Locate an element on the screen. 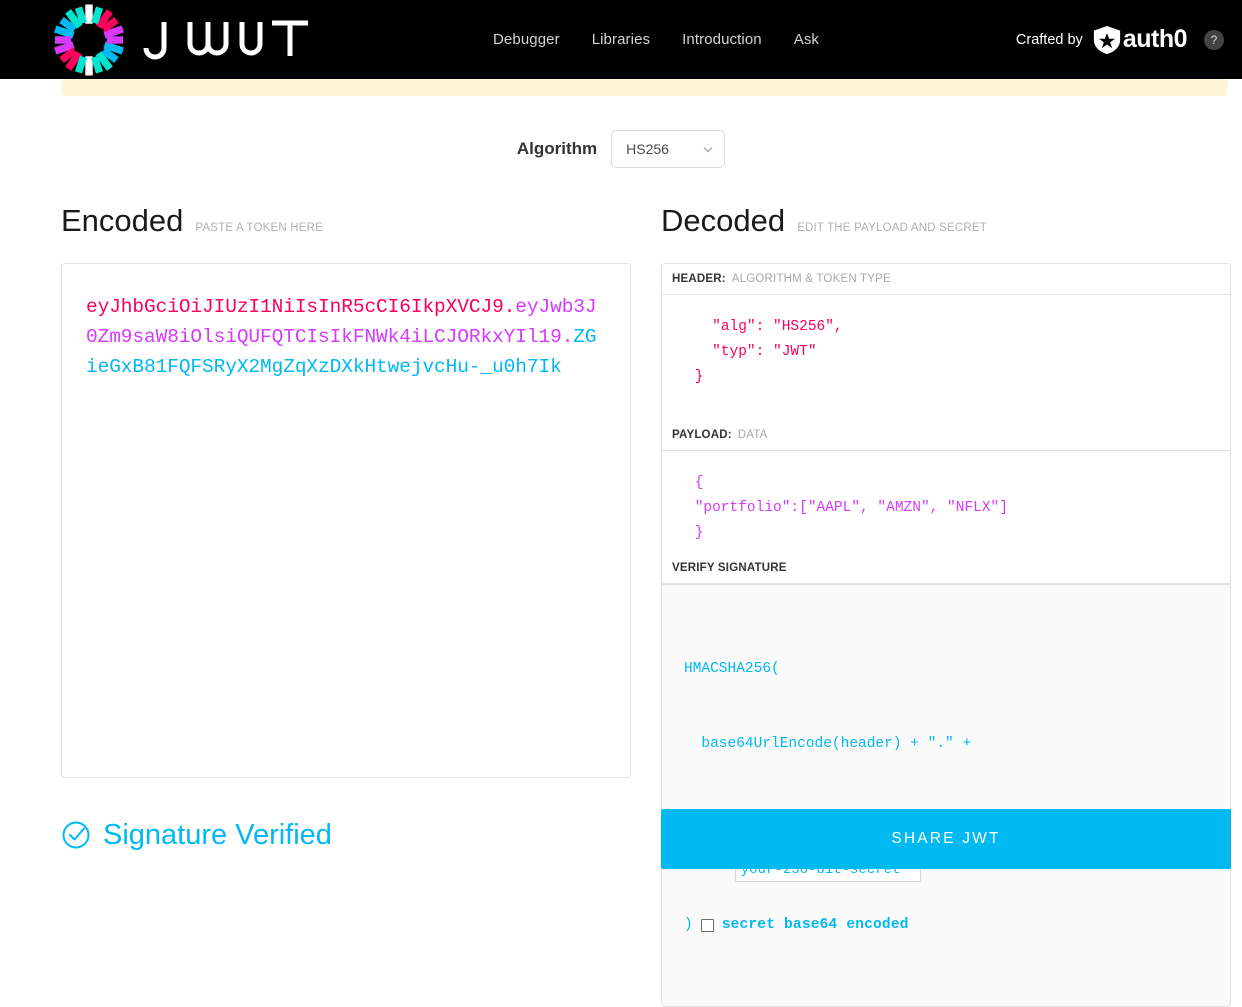 This screenshot has height=1007, width=1242. algorithm-row: Algorithm HS256 is located at coordinates (621, 149).